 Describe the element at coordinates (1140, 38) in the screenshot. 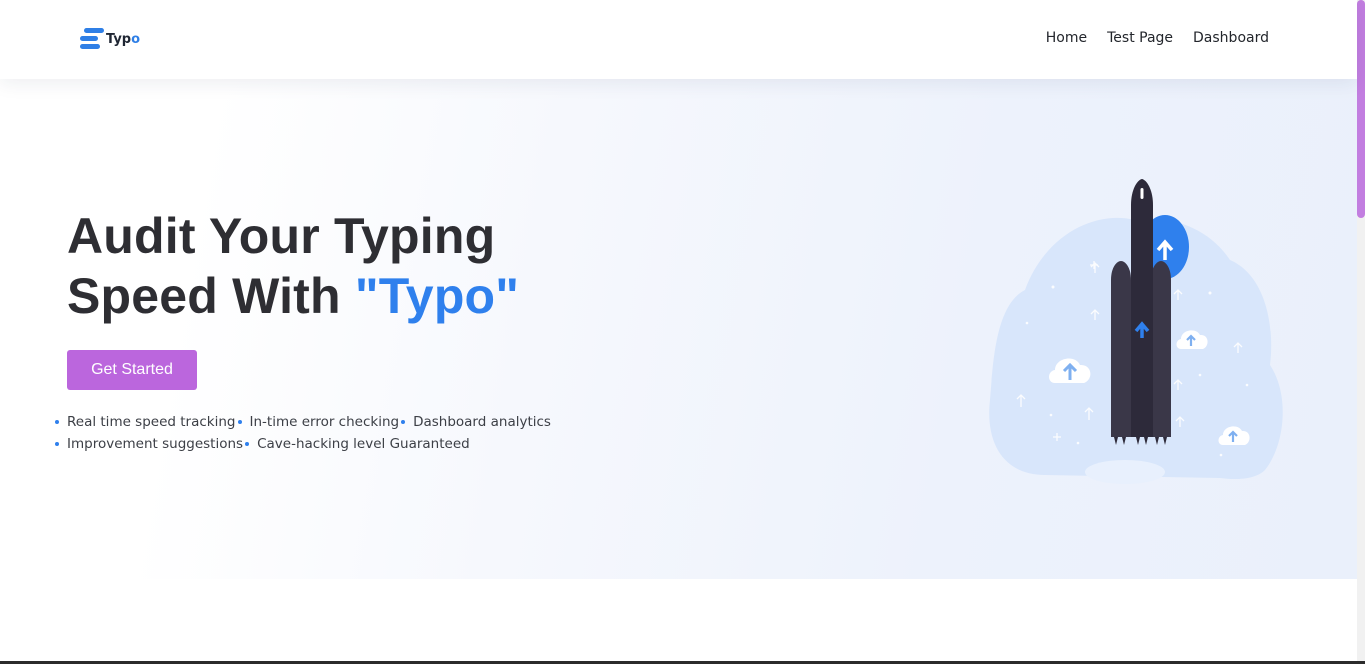

I see `nav-link-test-page: Test Page` at that location.